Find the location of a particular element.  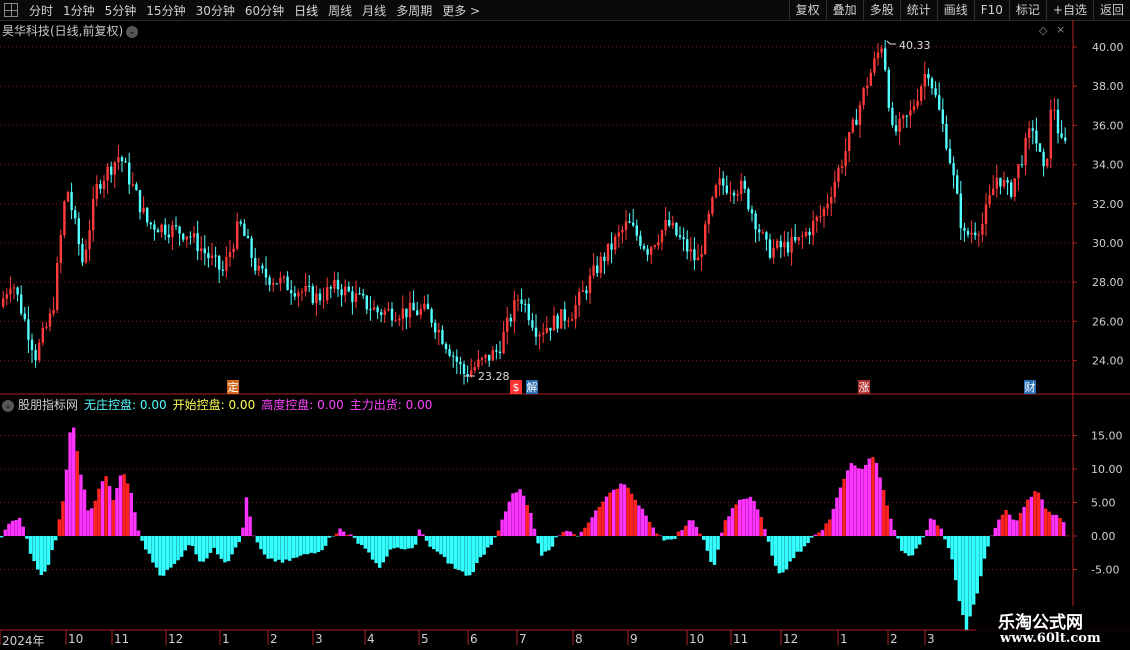

date-label: 10 is located at coordinates (697, 639).